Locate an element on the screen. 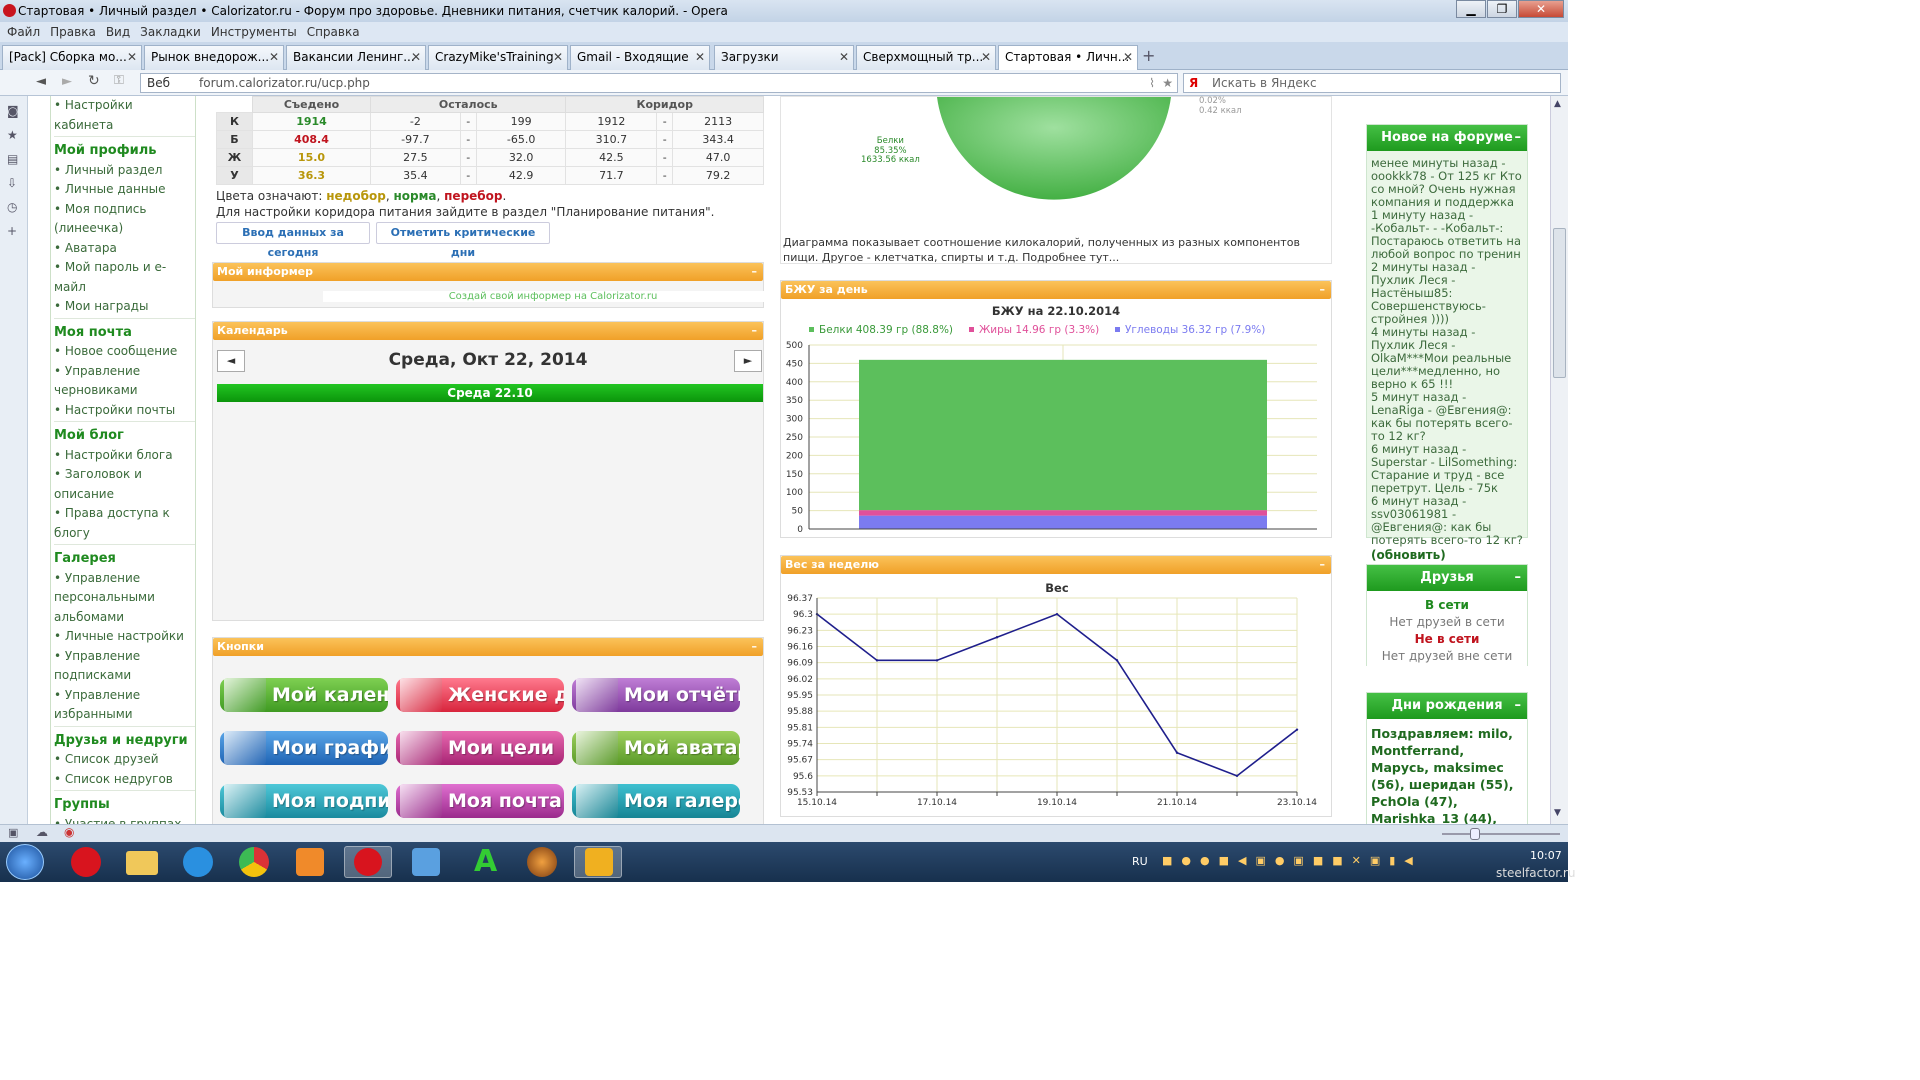  panel-toggle-icon: ▣ is located at coordinates (13, 832).